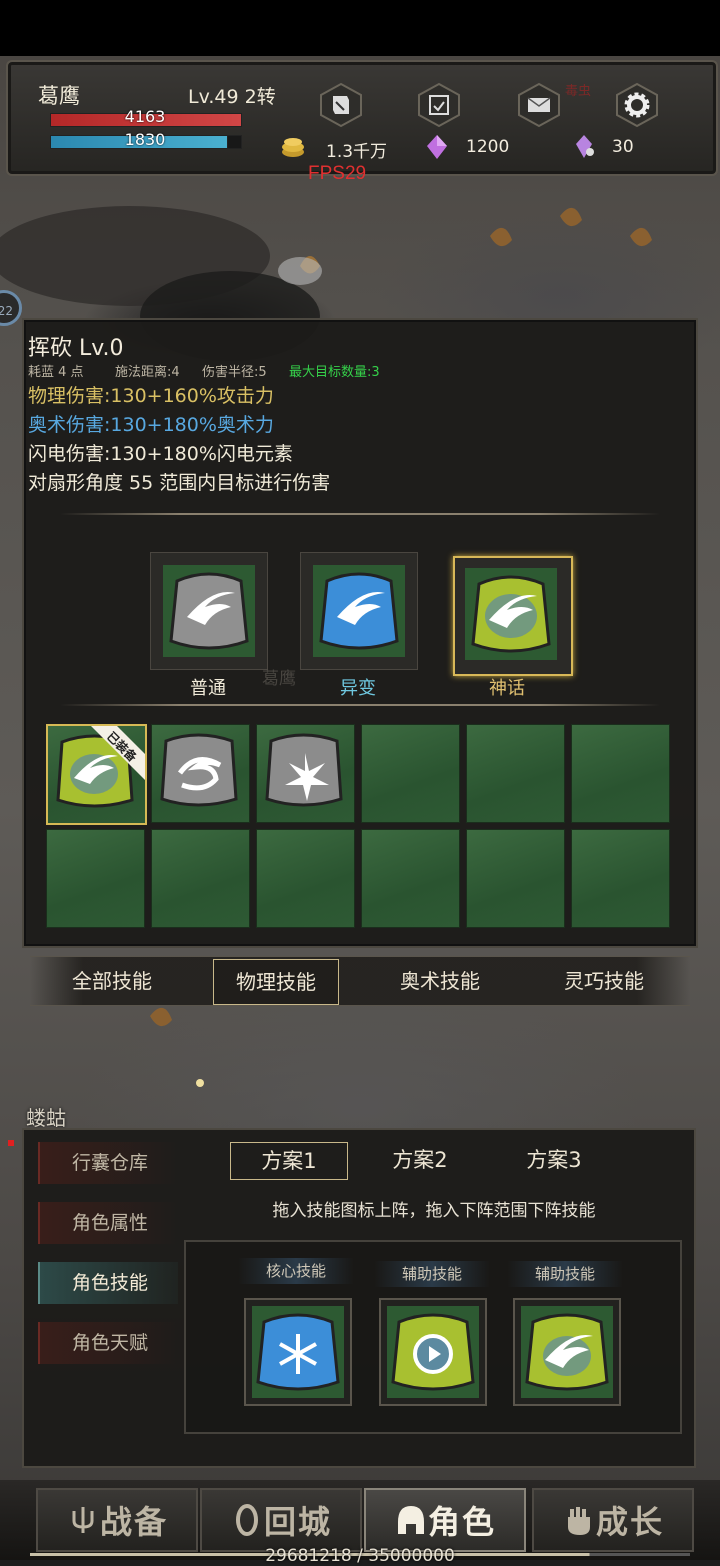 The image size is (720, 1566). What do you see at coordinates (578, 1521) in the screenshot?
I see `fist-icon` at bounding box center [578, 1521].